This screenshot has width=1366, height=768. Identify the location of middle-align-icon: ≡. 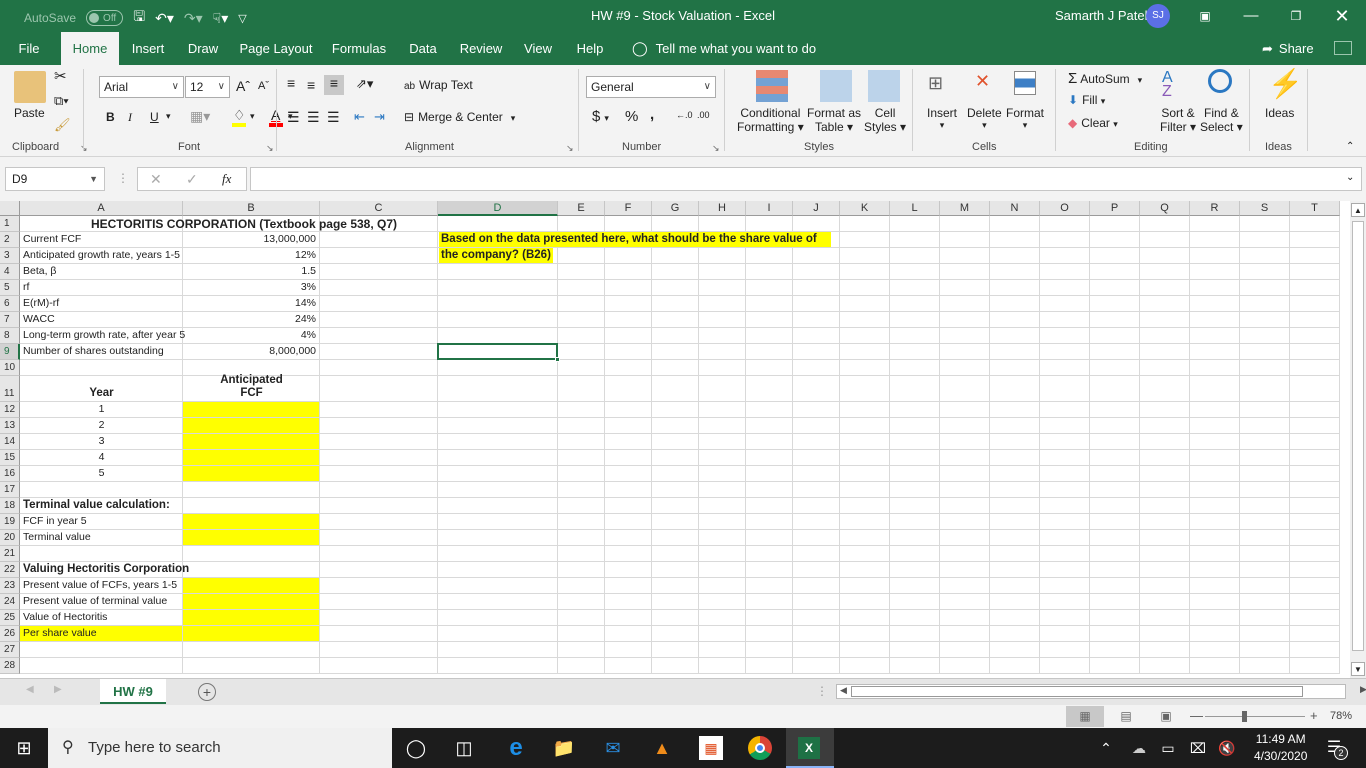
(311, 85).